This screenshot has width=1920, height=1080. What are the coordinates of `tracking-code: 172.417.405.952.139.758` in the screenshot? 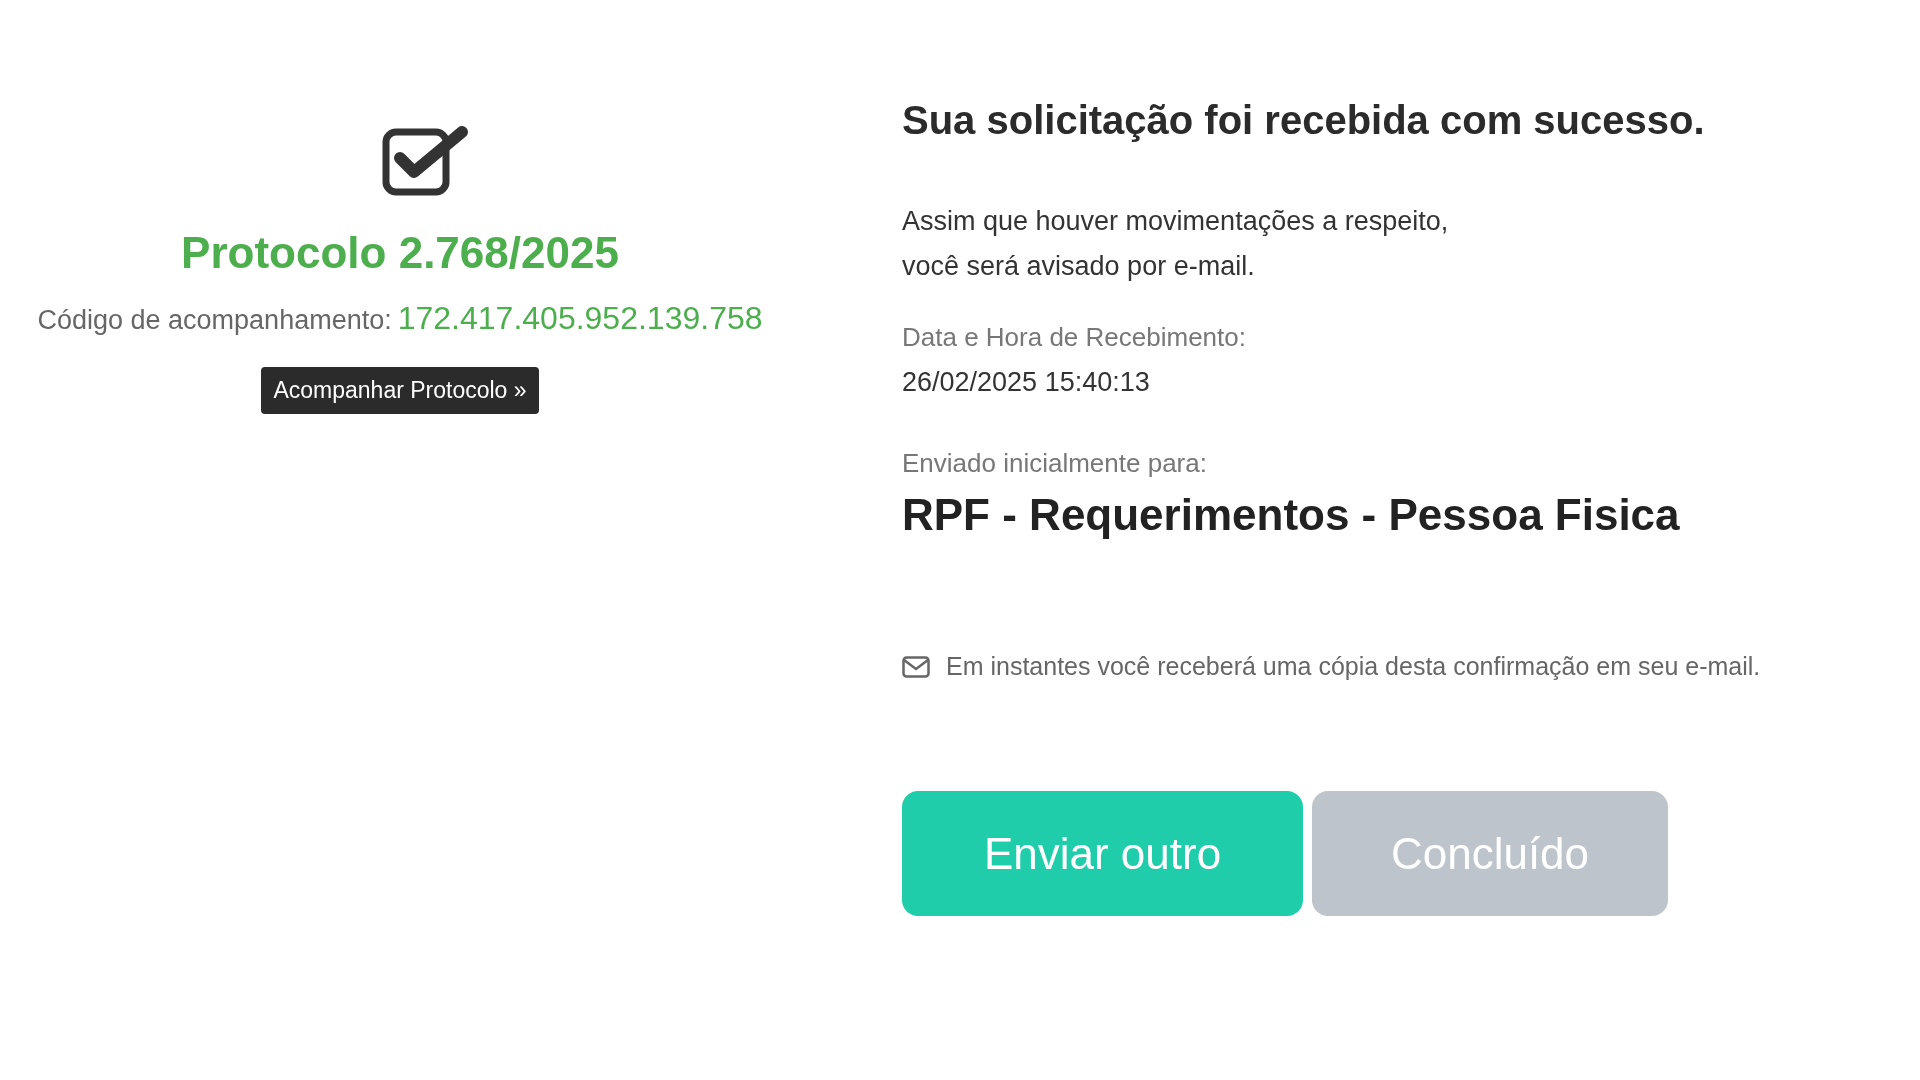 It's located at (580, 318).